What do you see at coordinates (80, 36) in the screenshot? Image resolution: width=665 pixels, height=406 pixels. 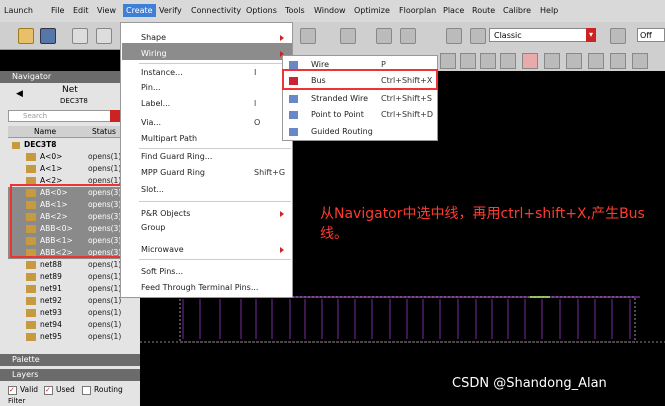 I see `undo-icon` at bounding box center [80, 36].